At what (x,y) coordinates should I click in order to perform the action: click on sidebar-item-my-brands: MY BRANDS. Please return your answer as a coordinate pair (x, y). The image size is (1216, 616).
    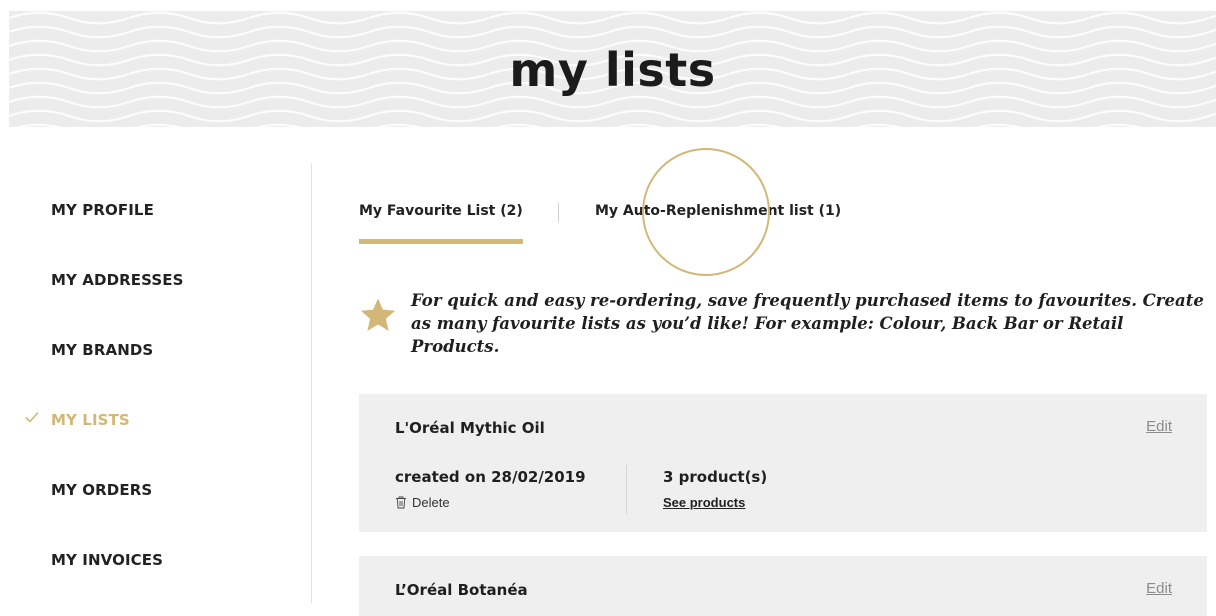
    Looking at the image, I should click on (102, 350).